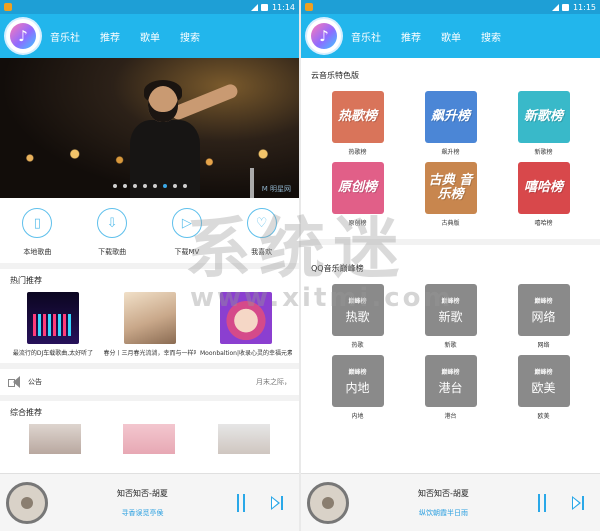 This screenshot has height=531, width=600. Describe the element at coordinates (443, 503) in the screenshot. I see `now-playing: 知否知否-胡夏 纵饮朝霞半日雨` at that location.